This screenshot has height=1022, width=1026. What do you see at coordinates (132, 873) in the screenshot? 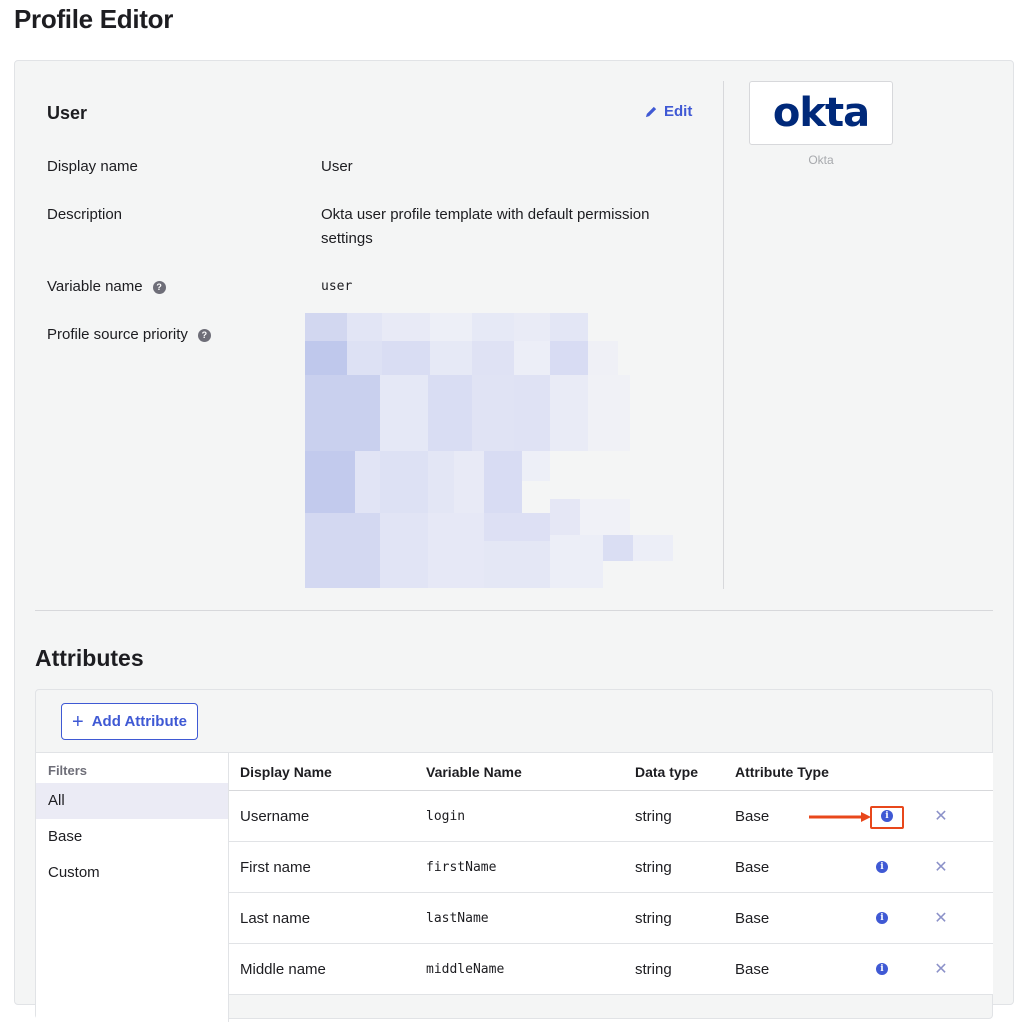
I see `filter-custom: Custom` at bounding box center [132, 873].